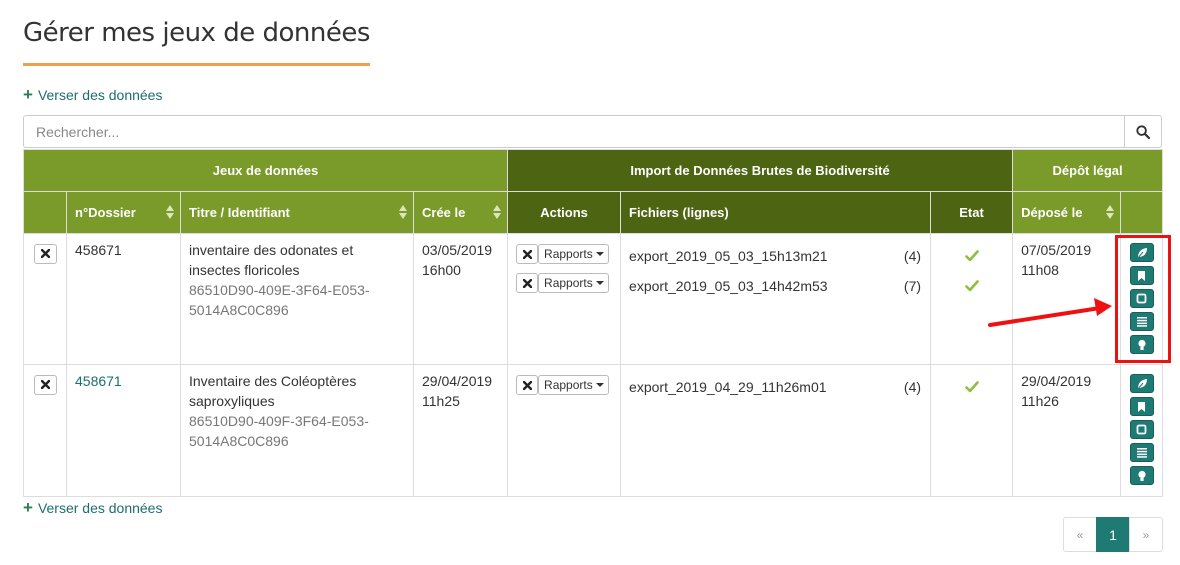 This screenshot has height=565, width=1180. What do you see at coordinates (239, 212) in the screenshot?
I see `col-header-titre-label: Titre / Identifiant` at bounding box center [239, 212].